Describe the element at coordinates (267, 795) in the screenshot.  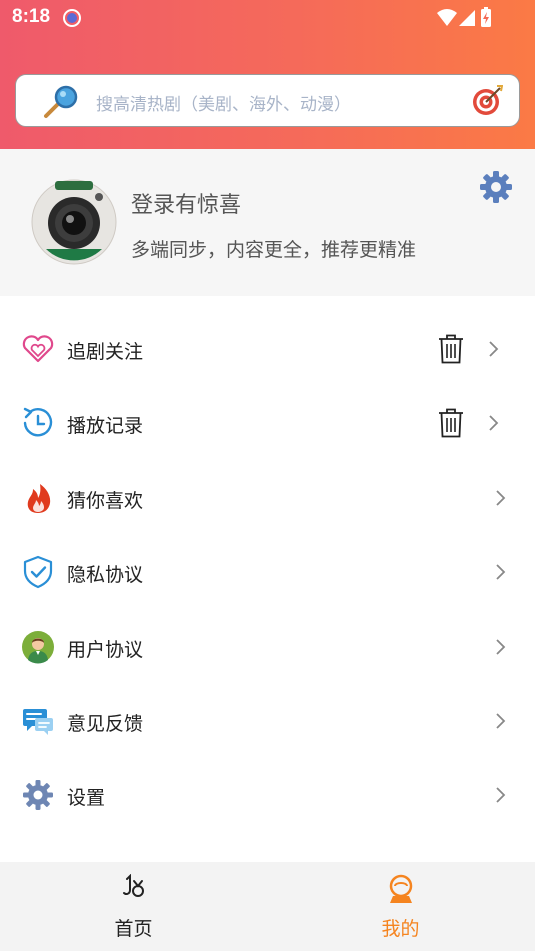
I see `menu-item-settings: 设置` at that location.